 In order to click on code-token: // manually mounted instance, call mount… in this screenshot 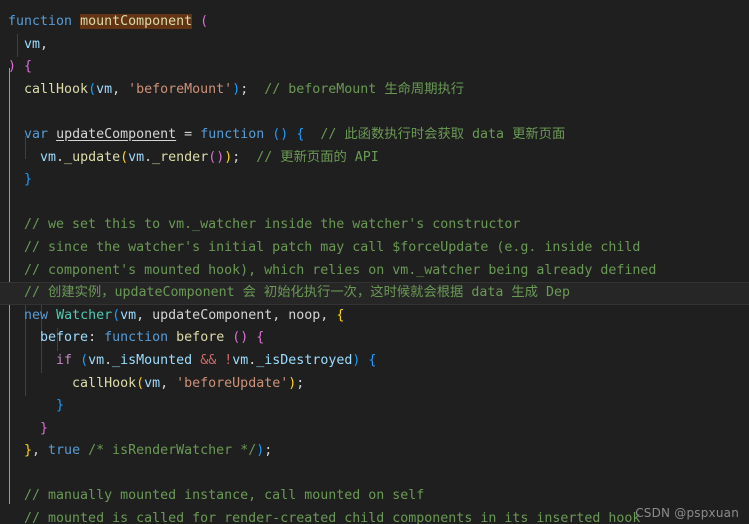, I will do `click(224, 496)`.